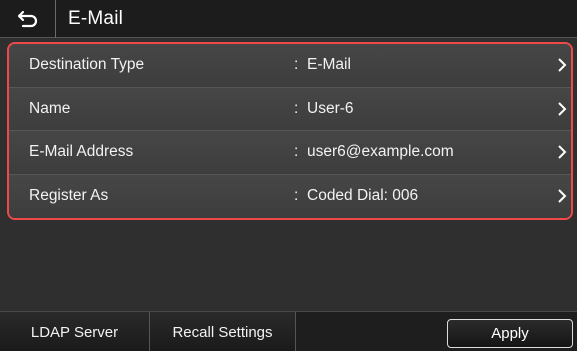 The image size is (577, 351). Describe the element at coordinates (290, 153) in the screenshot. I see `row-email-address: E-Mail Address : user6@example.com` at that location.